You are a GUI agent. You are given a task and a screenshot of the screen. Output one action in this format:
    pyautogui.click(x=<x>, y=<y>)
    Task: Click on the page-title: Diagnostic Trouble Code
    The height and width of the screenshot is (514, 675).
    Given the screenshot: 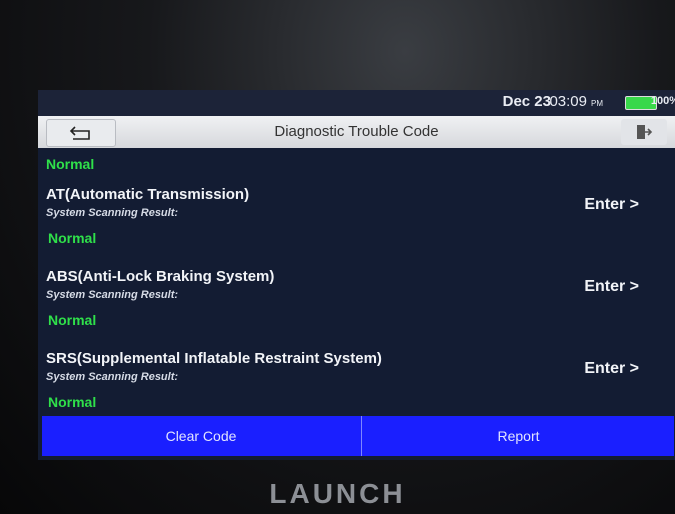 What is the action you would take?
    pyautogui.click(x=356, y=131)
    